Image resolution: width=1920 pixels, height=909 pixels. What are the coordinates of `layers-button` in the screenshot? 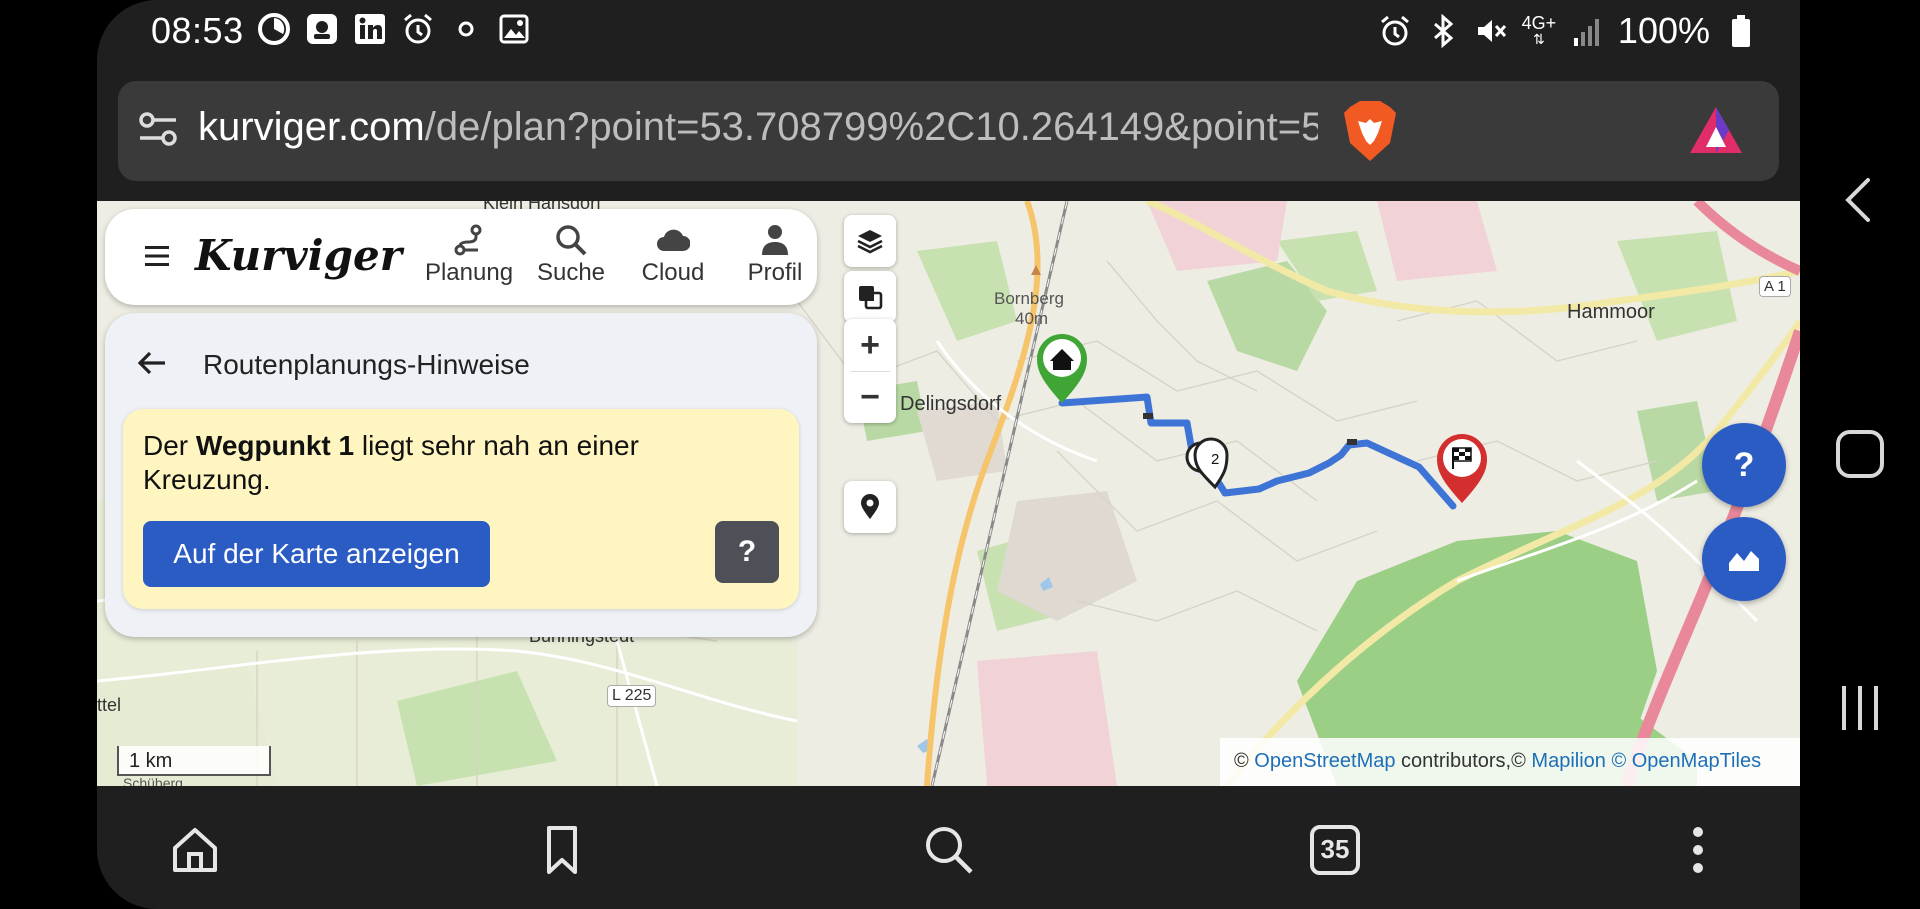 It's located at (870, 241).